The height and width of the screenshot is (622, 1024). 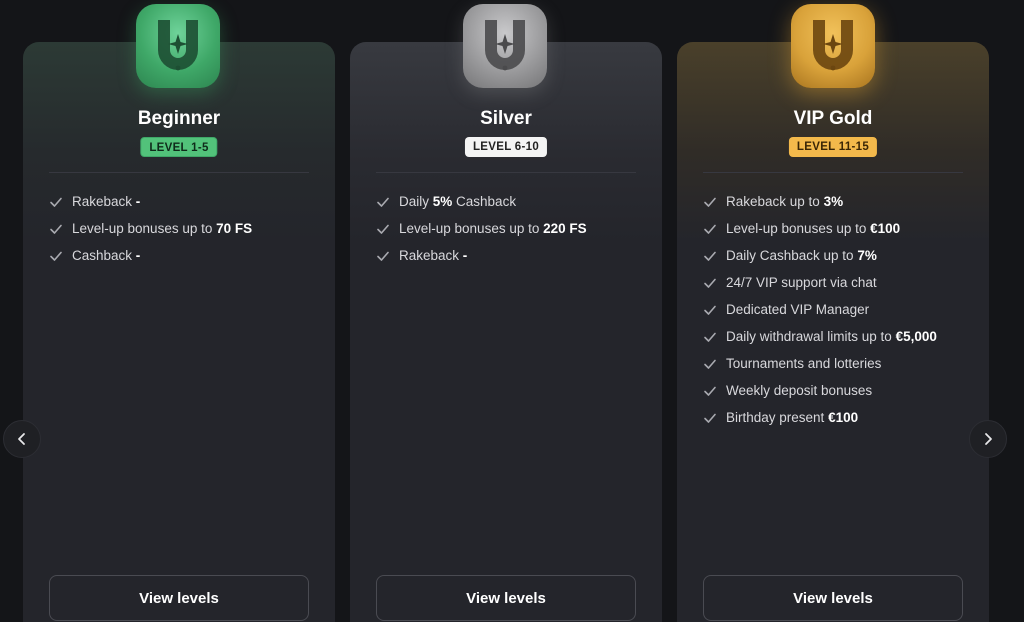 I want to click on feature-item: Daily Cashback up to 7%, so click(x=820, y=255).